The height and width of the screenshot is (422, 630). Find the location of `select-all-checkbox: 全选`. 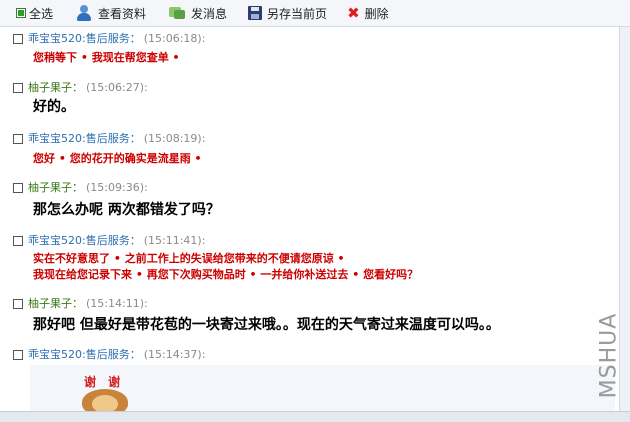

select-all-checkbox: 全选 is located at coordinates (34, 13).